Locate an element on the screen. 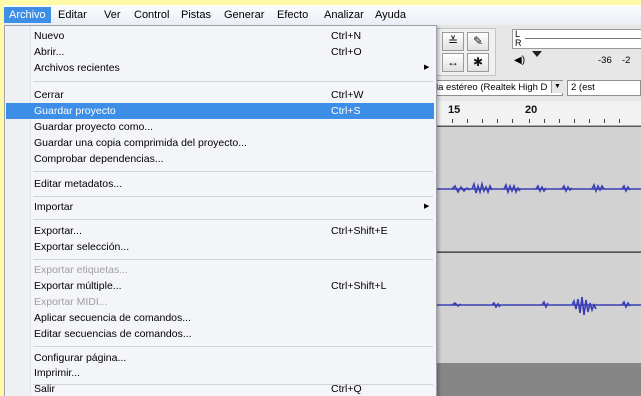 This screenshot has width=641, height=396. menu-item-shortcut: Ctrl+N is located at coordinates (346, 36).